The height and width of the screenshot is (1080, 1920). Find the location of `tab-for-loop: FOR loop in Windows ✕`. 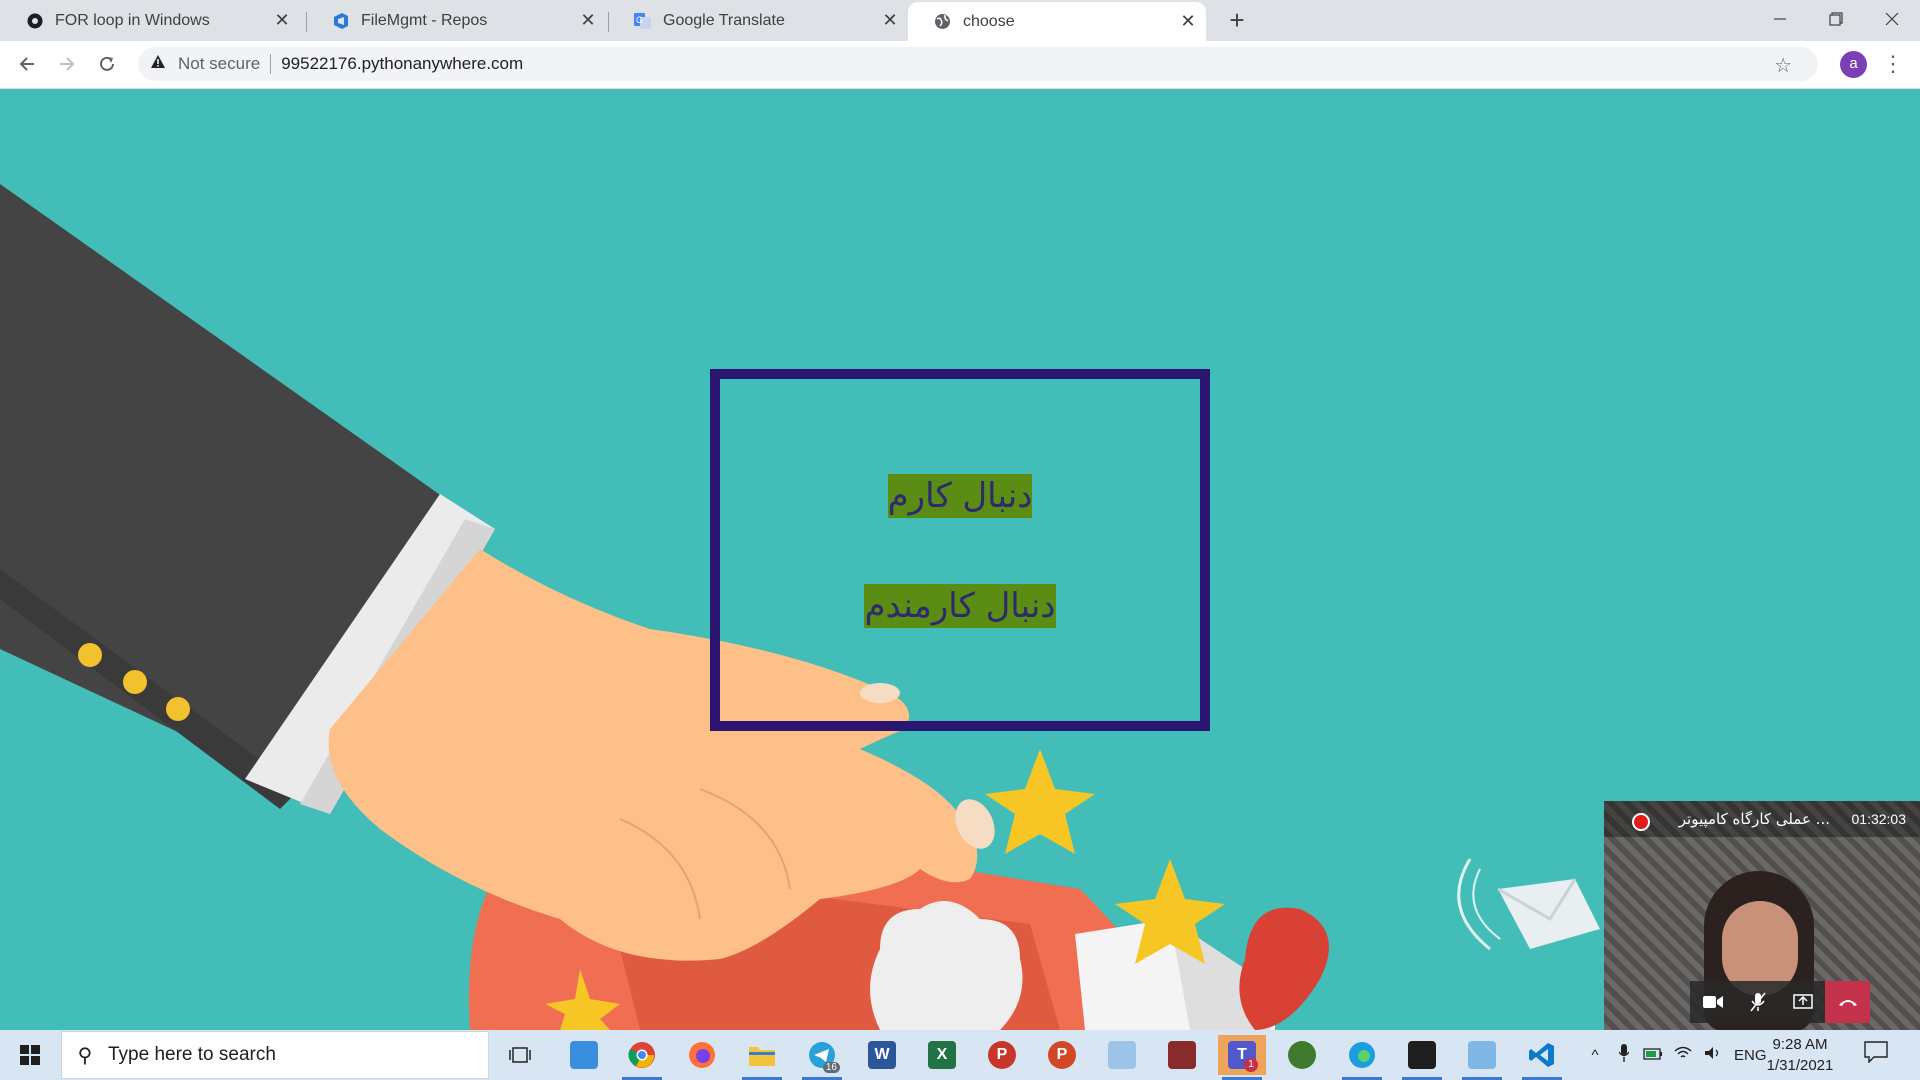

tab-for-loop: FOR loop in Windows ✕ is located at coordinates (150, 20).